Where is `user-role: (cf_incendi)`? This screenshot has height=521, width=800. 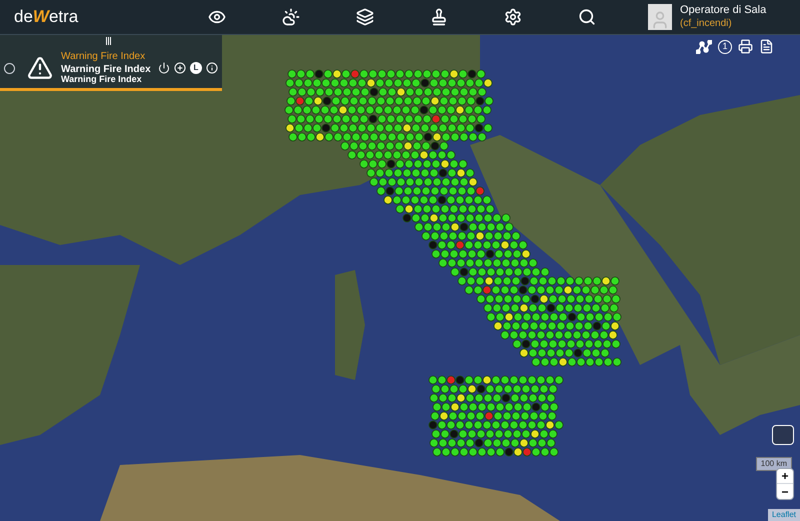
user-role: (cf_incendi) is located at coordinates (706, 24).